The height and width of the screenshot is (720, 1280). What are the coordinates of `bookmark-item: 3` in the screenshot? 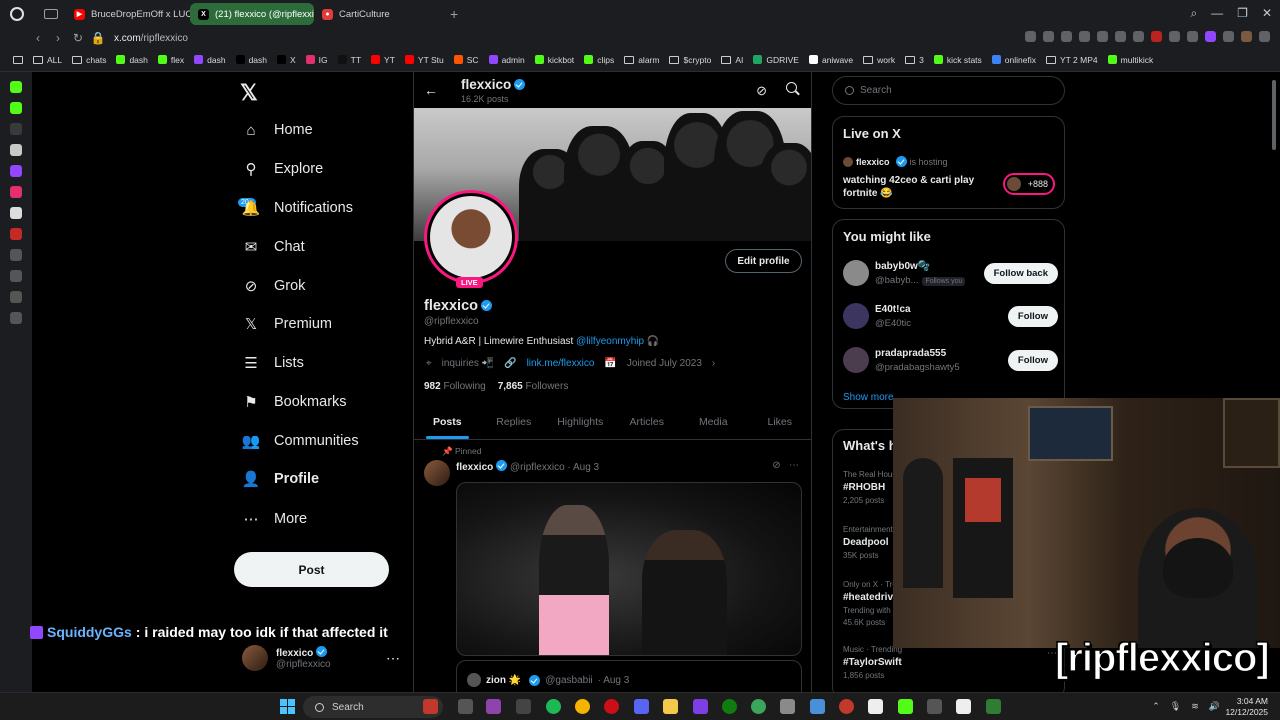 It's located at (914, 60).